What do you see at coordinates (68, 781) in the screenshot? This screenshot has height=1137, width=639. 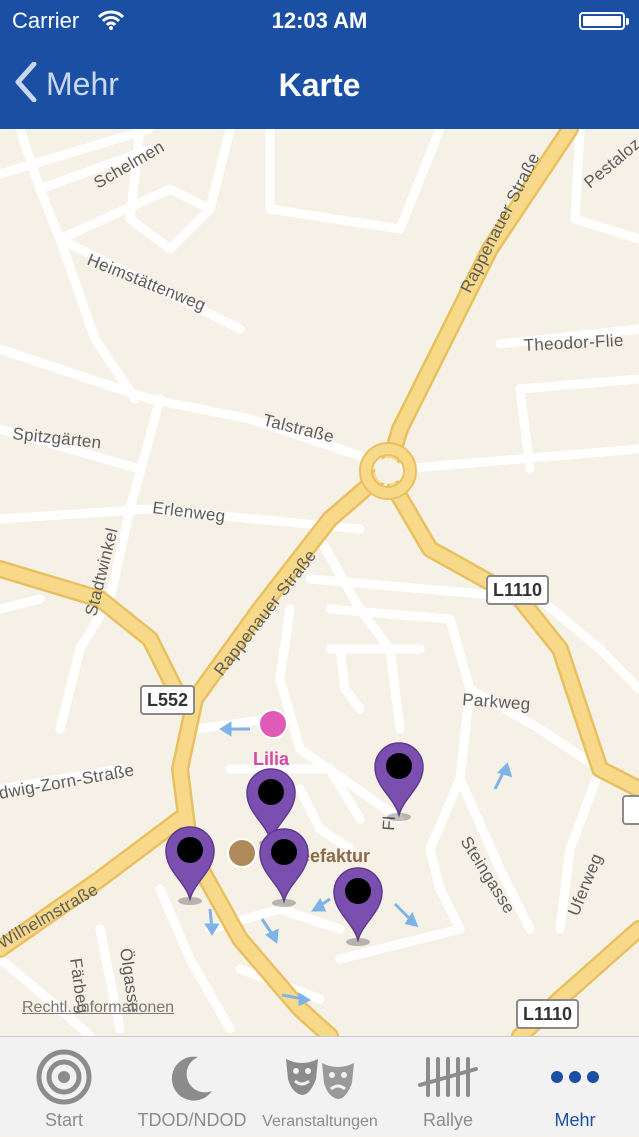 I see `street-label-zorn: dwig-Zorn-Straße` at bounding box center [68, 781].